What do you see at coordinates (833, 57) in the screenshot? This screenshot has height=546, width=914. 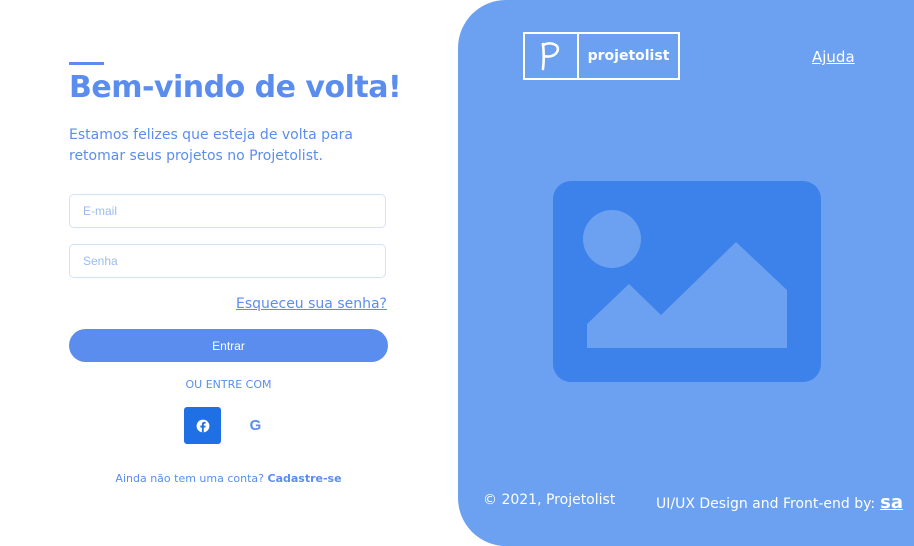 I see `help-link: Ajuda` at bounding box center [833, 57].